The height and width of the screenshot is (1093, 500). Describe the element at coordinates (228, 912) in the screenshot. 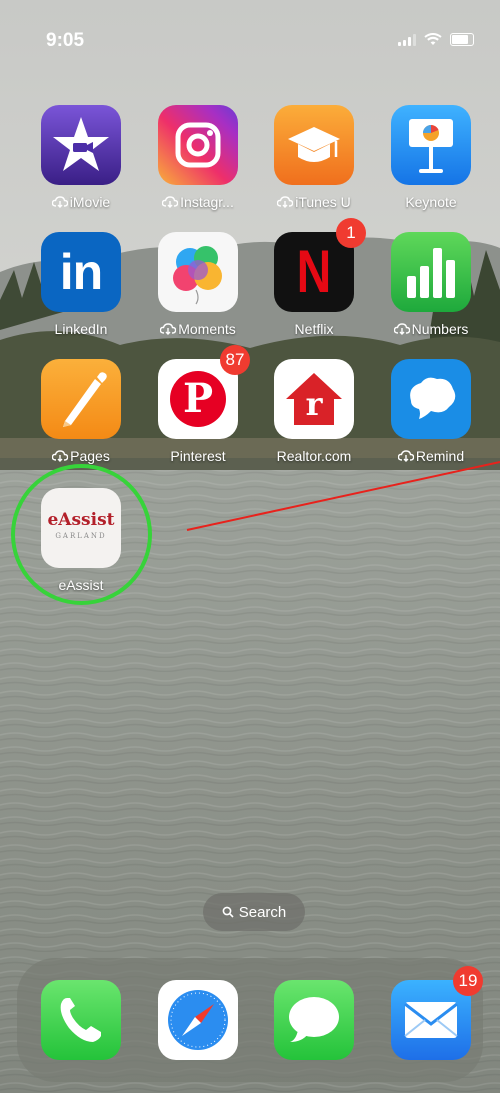

I see `search-icon` at that location.